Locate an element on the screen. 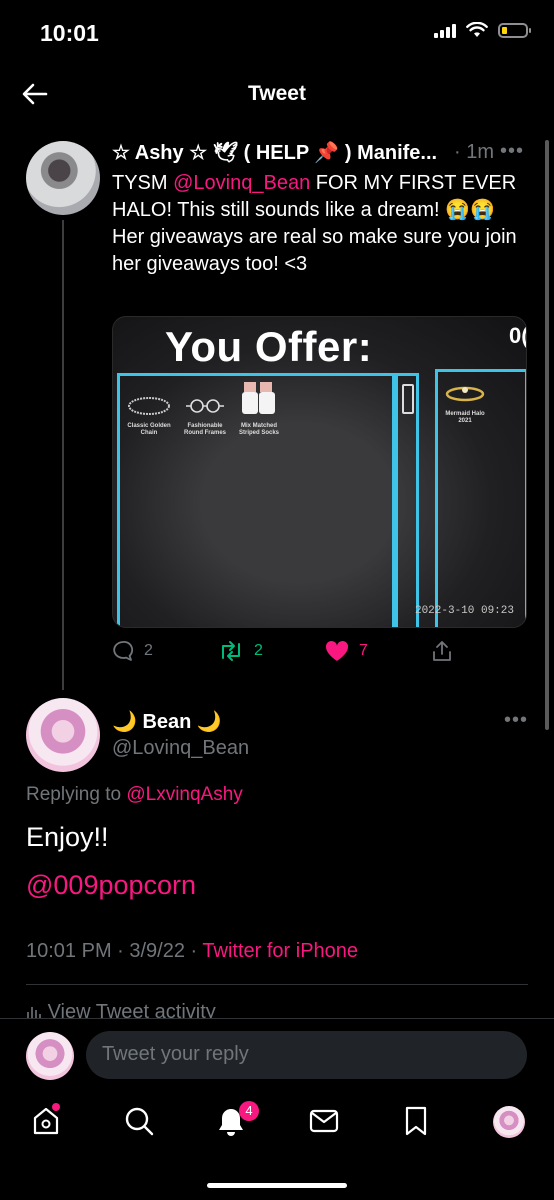 The height and width of the screenshot is (1200, 554). halo-icon is located at coordinates (465, 394).